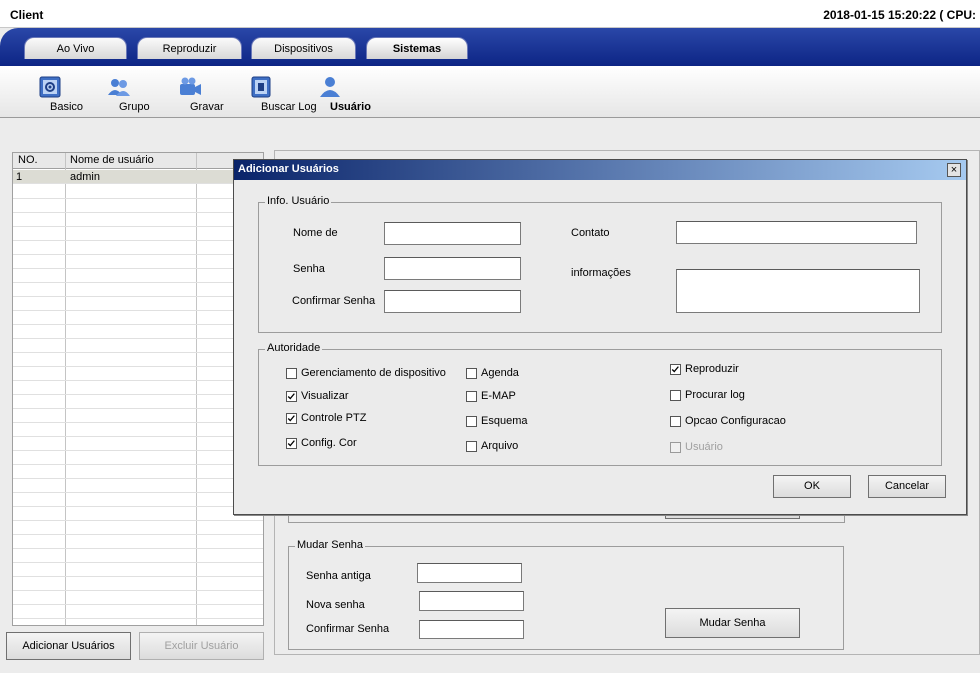 Image resolution: width=980 pixels, height=673 pixels. Describe the element at coordinates (954, 170) in the screenshot. I see `close-icon: ×` at that location.